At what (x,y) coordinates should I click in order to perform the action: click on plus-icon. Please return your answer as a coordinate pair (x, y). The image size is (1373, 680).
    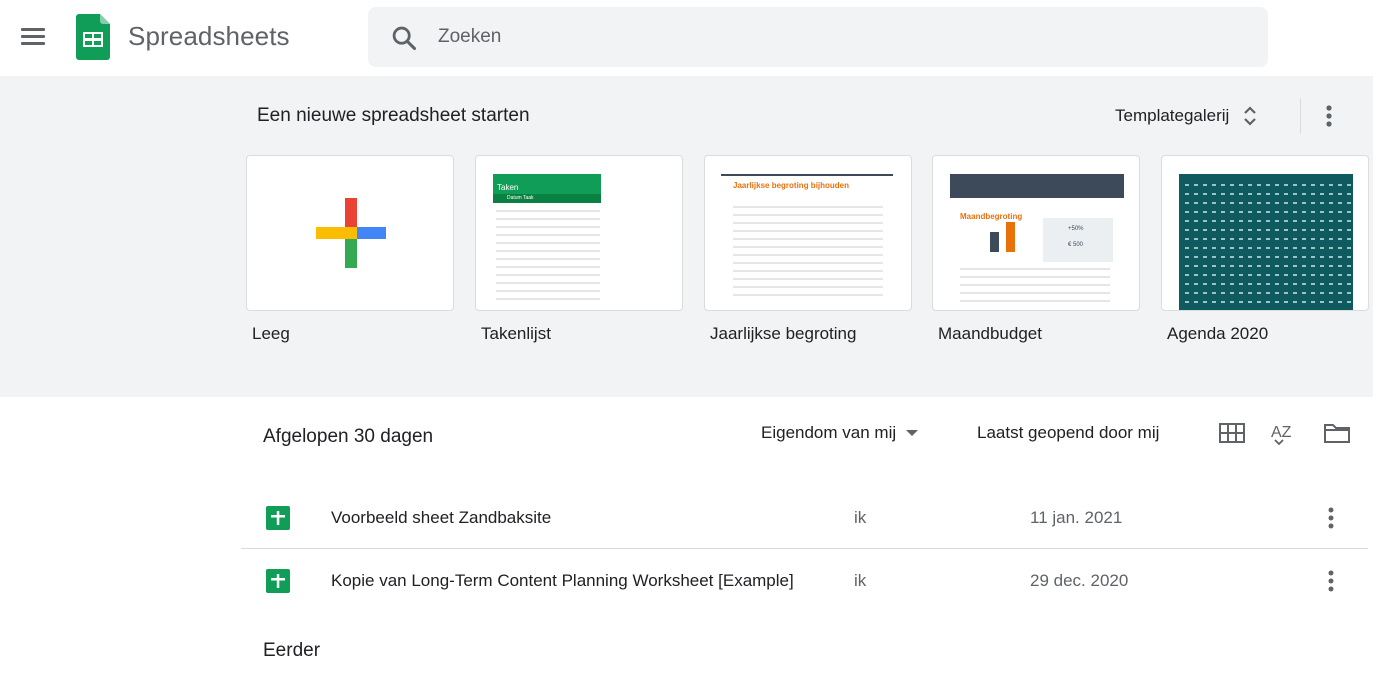
    Looking at the image, I should click on (351, 233).